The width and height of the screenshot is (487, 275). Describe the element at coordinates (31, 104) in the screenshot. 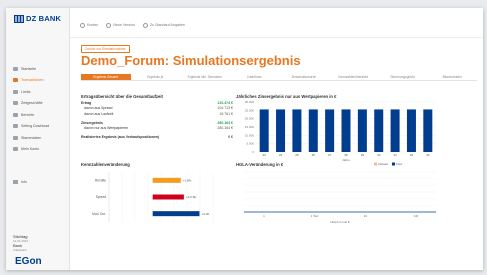

I see `sidebar-item-3: Zeitgeschäfte` at that location.